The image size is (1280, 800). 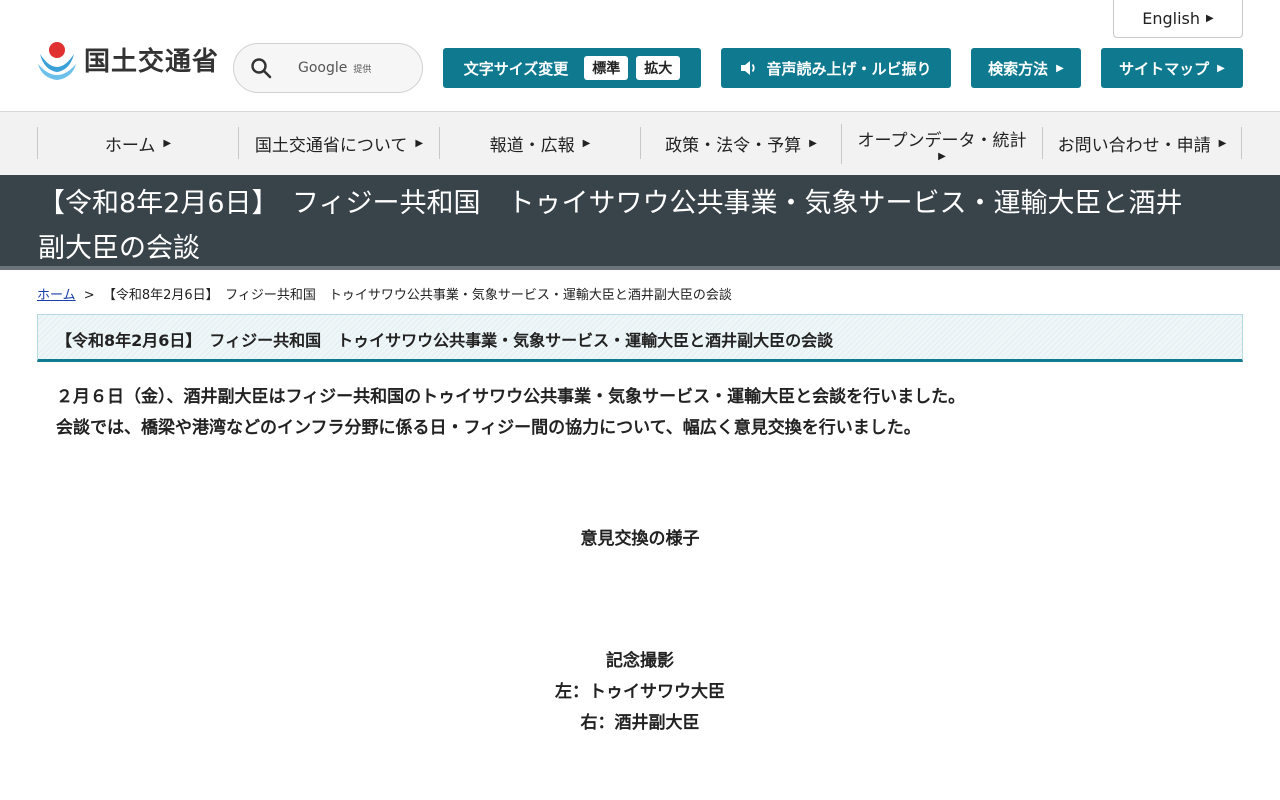 I want to click on caption-line: 記念撮影, so click(x=640, y=661).